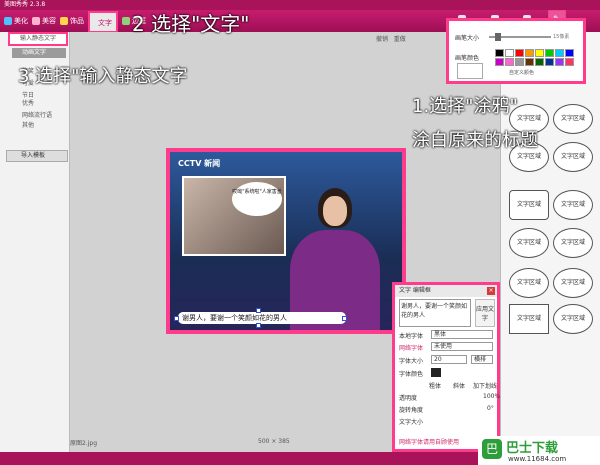  What do you see at coordinates (492, 396) in the screenshot?
I see `opacity-value: 100%` at bounding box center [492, 396].